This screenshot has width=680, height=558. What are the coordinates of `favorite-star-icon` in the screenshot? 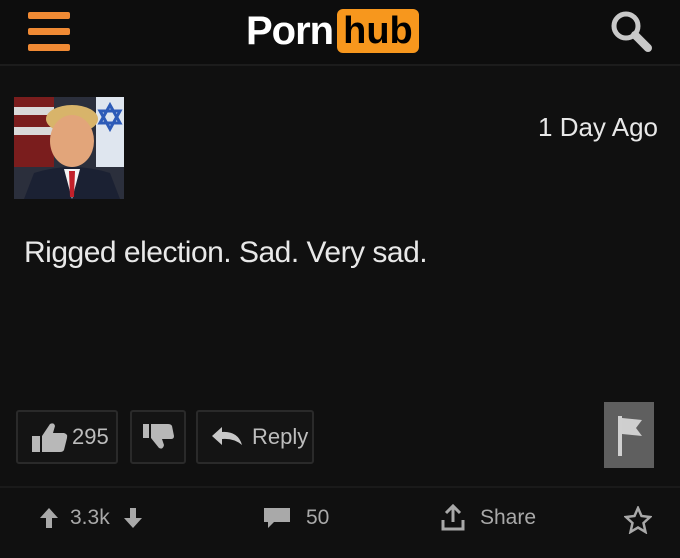 It's located at (638, 520).